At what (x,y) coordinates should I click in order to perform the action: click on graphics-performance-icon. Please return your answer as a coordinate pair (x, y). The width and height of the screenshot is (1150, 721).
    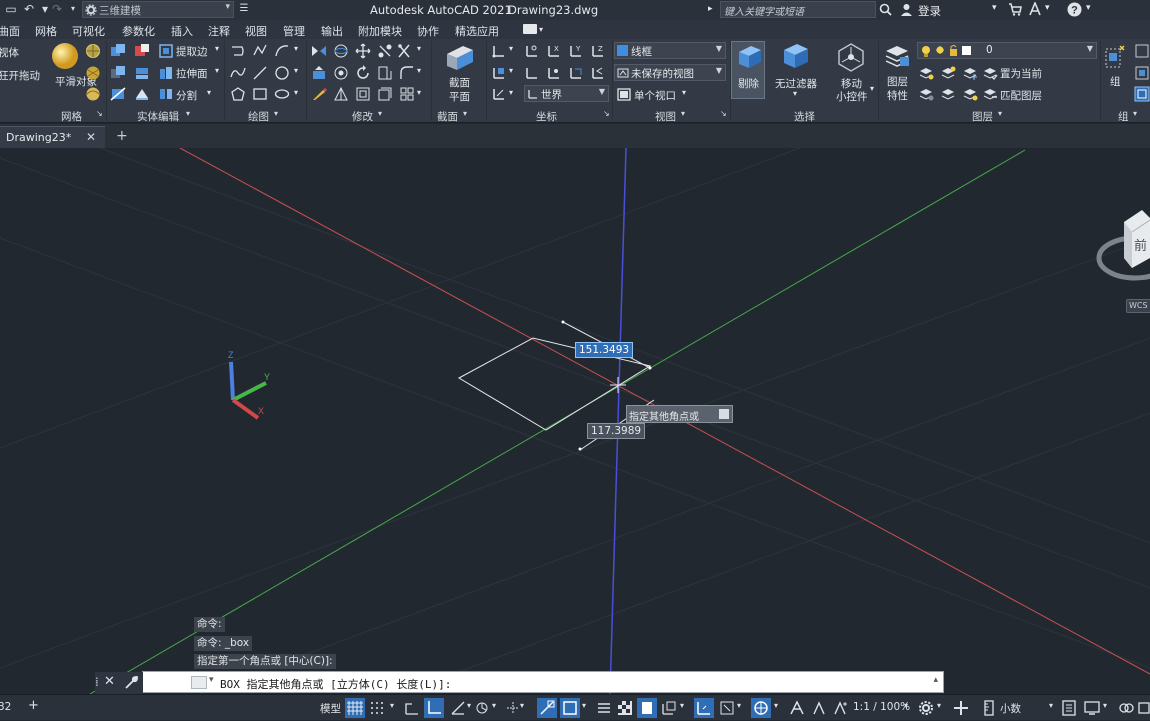
    Looking at the image, I should click on (1092, 708).